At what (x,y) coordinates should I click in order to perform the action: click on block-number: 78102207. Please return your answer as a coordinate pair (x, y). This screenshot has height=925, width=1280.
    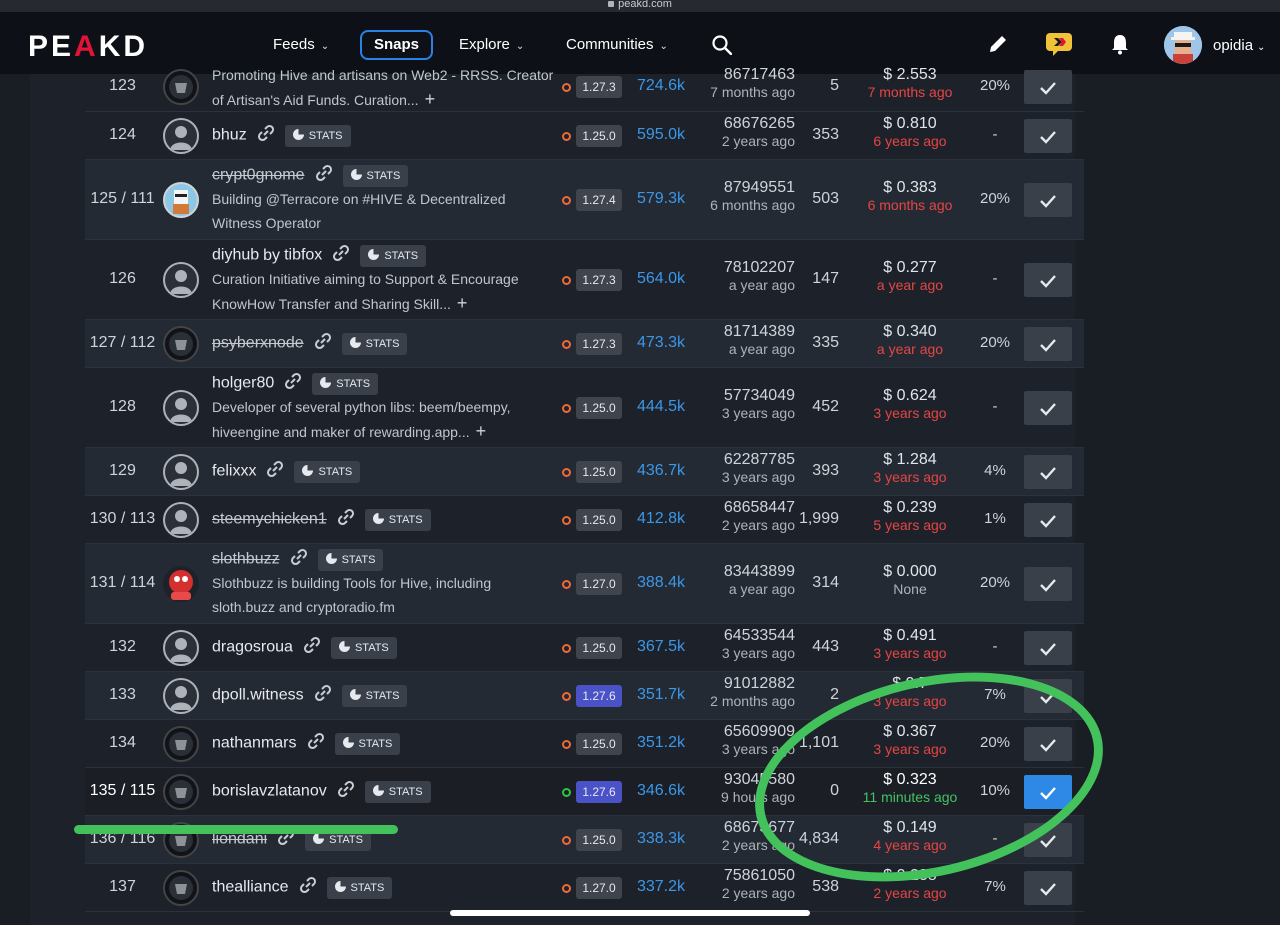
    Looking at the image, I should click on (740, 268).